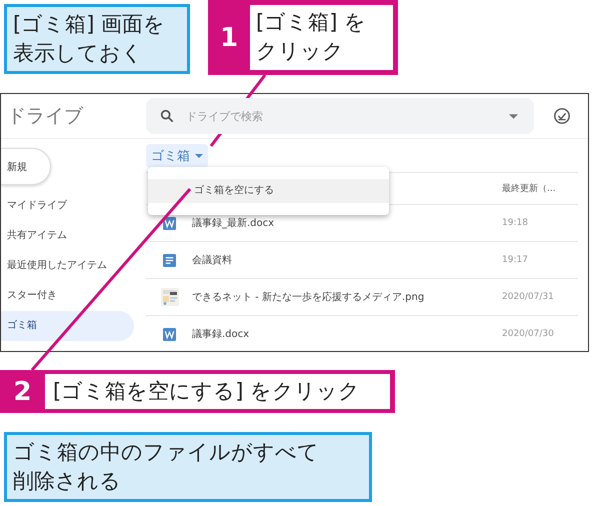 The image size is (600, 506). Describe the element at coordinates (67, 206) in the screenshot. I see `sidebar-item: マイドライブ` at that location.